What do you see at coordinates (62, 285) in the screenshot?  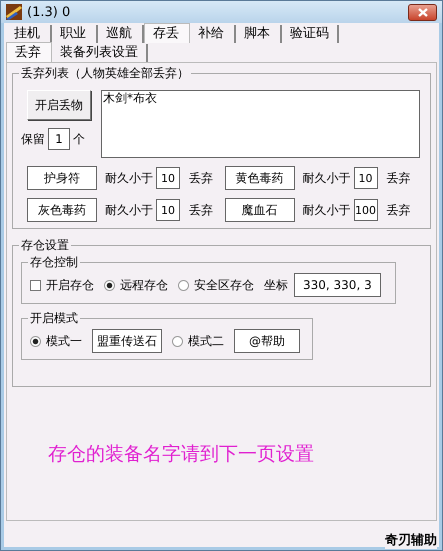 I see `checkbox: 开启存仓` at bounding box center [62, 285].